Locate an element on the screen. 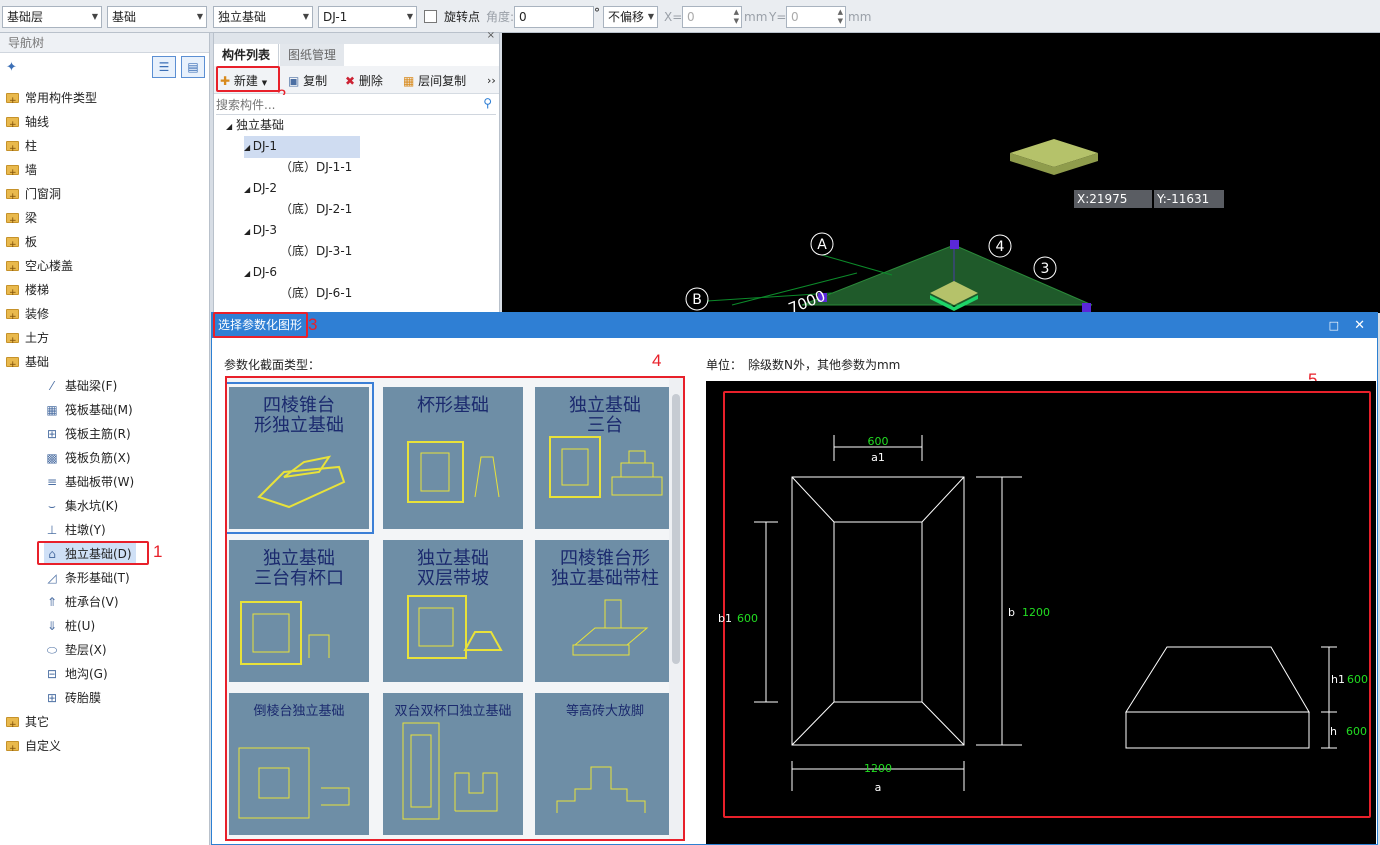  floor-copy-button: ▦ 层间复制 is located at coordinates (434, 81).